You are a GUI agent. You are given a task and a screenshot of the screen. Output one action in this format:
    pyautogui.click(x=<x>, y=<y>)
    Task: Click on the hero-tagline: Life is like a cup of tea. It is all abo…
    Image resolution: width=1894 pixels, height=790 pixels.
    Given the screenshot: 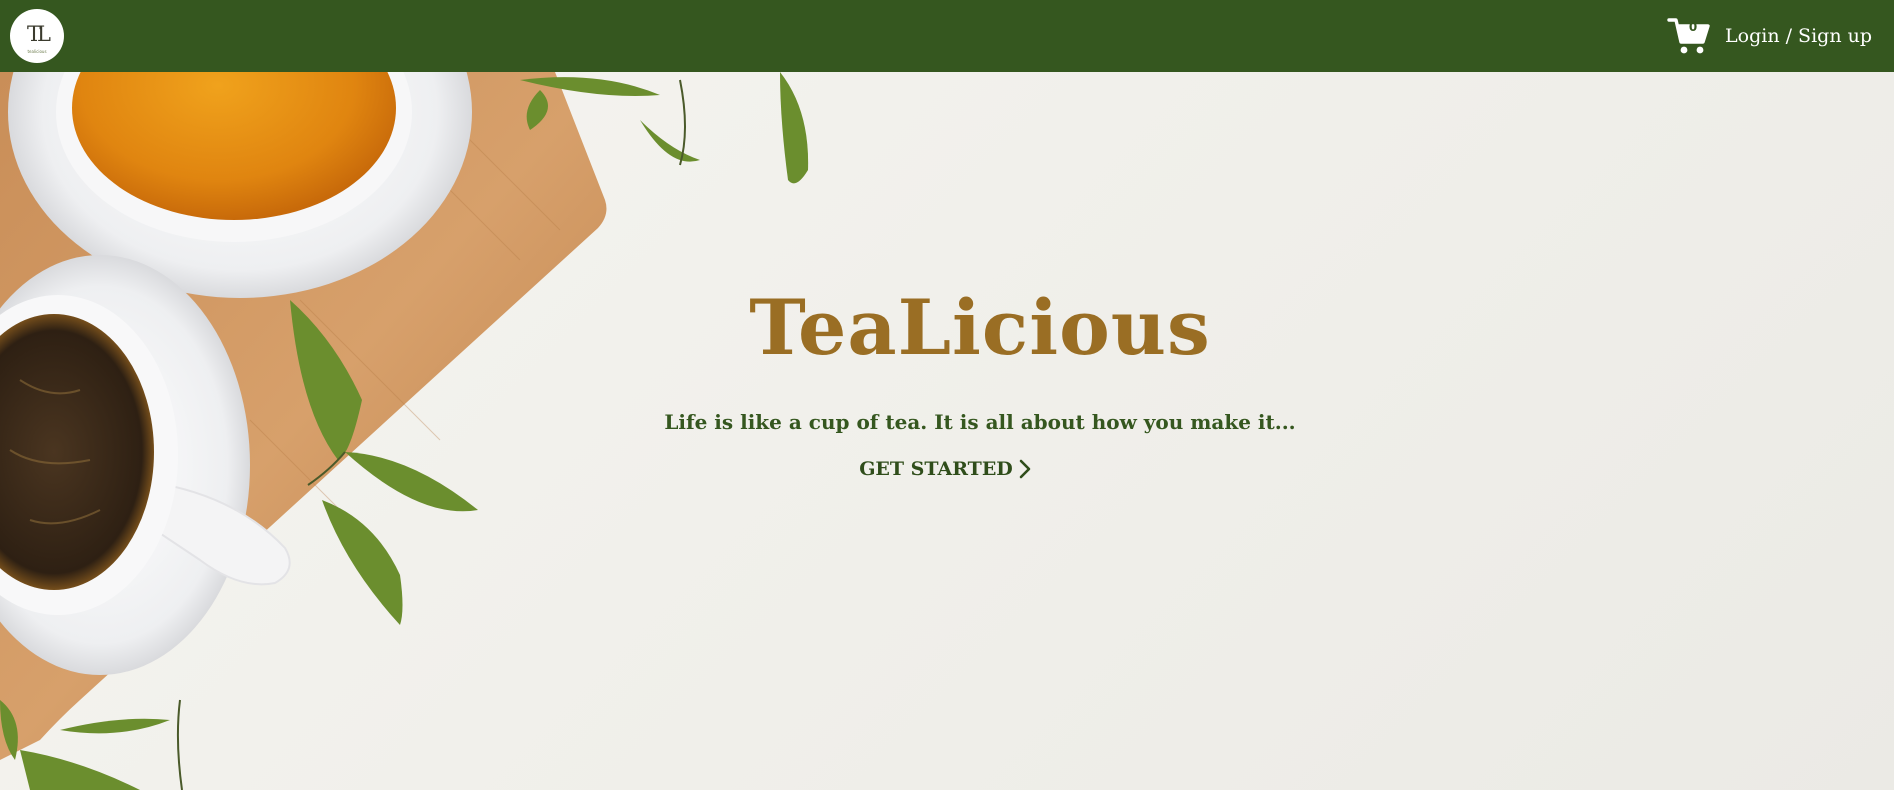 What is the action you would take?
    pyautogui.click(x=980, y=422)
    